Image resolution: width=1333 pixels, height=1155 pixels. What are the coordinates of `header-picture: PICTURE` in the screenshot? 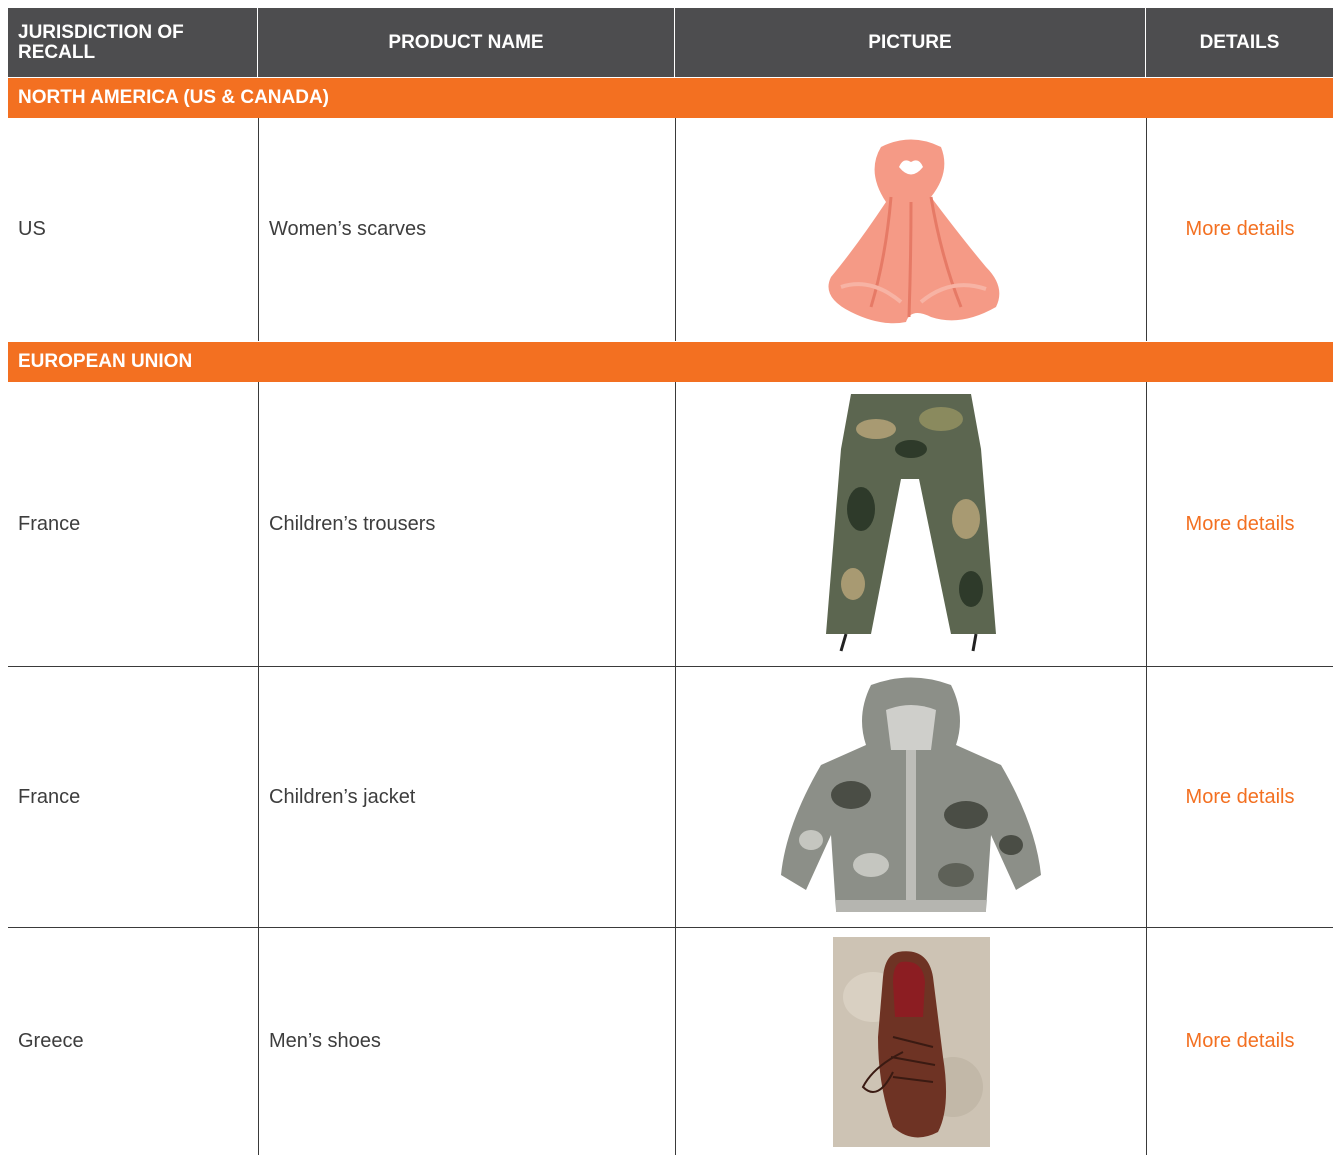 It's located at (910, 42).